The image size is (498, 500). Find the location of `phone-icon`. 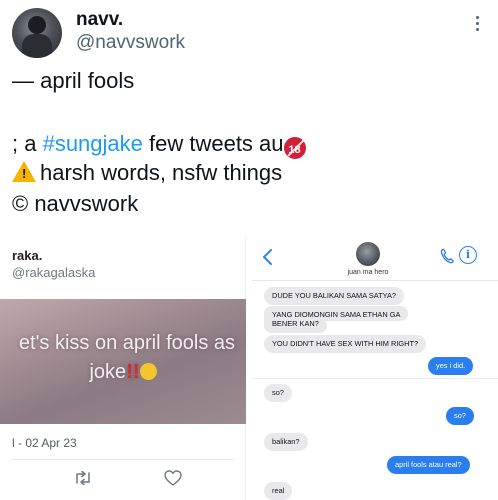

phone-icon is located at coordinates (447, 256).